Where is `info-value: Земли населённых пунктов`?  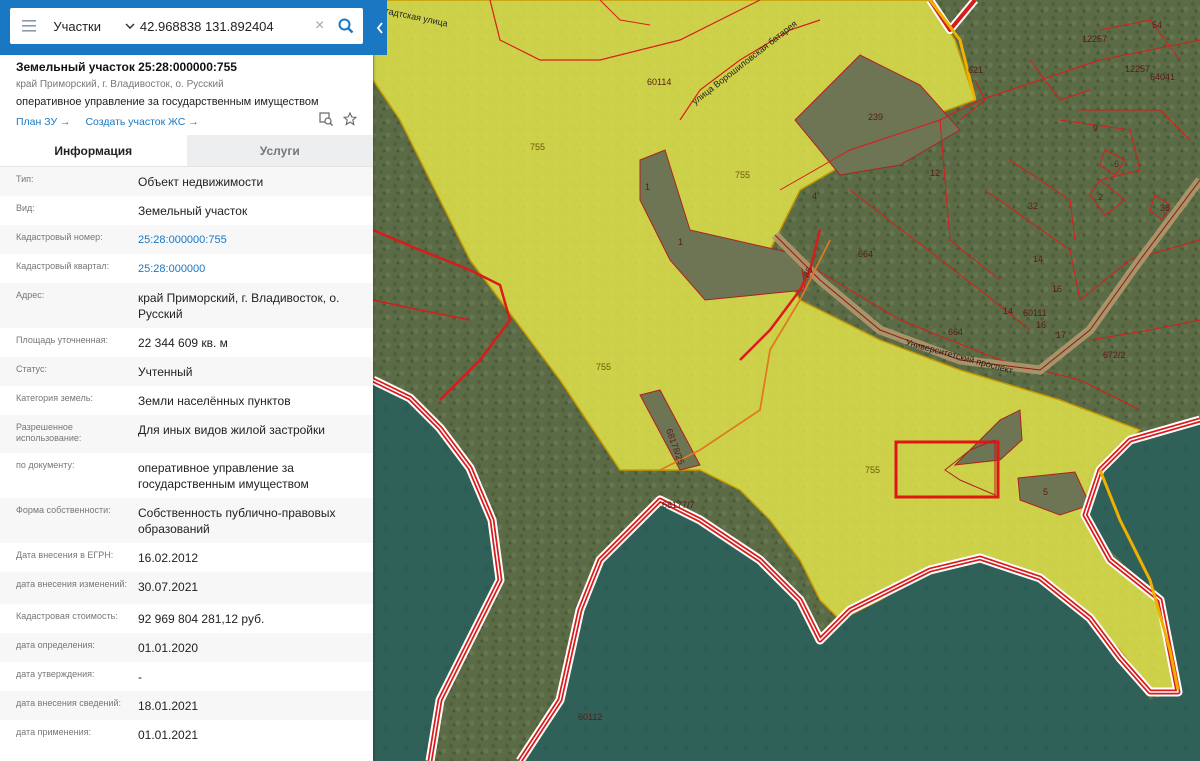
info-value: Земли населённых пунктов is located at coordinates (214, 401).